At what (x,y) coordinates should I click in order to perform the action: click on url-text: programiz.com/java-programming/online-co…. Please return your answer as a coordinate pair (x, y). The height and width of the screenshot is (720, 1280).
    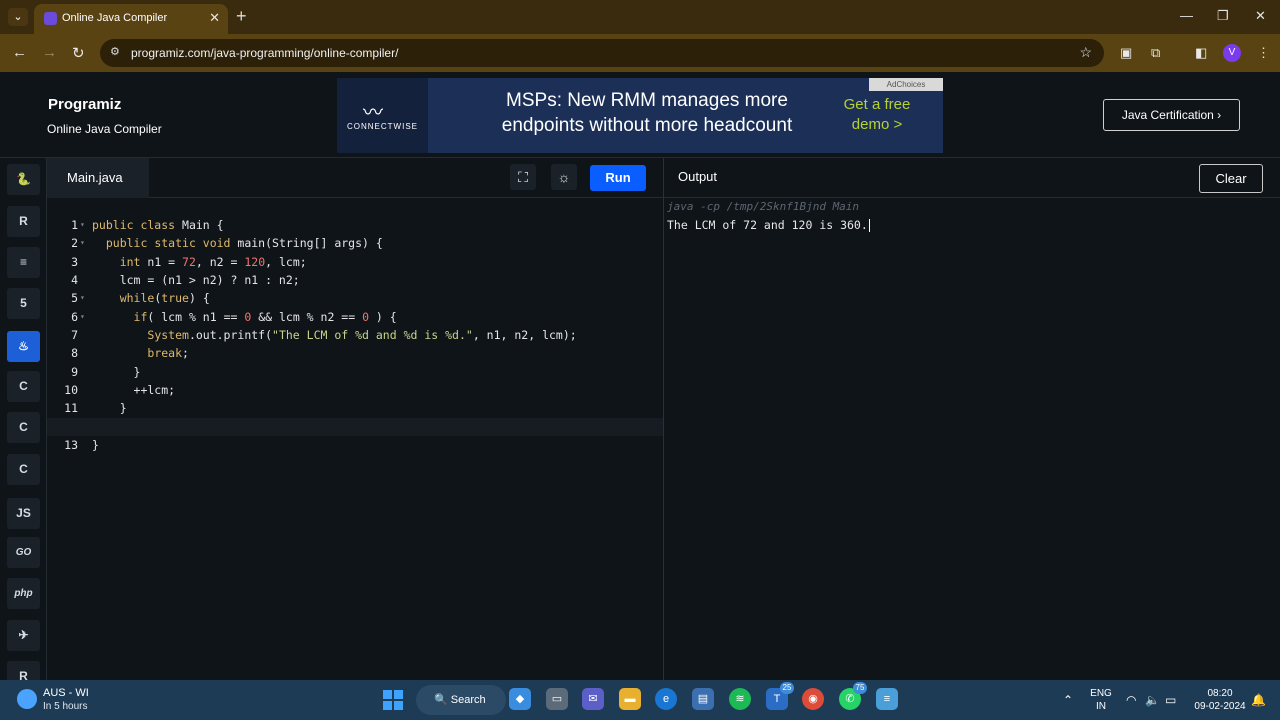
    Looking at the image, I should click on (264, 53).